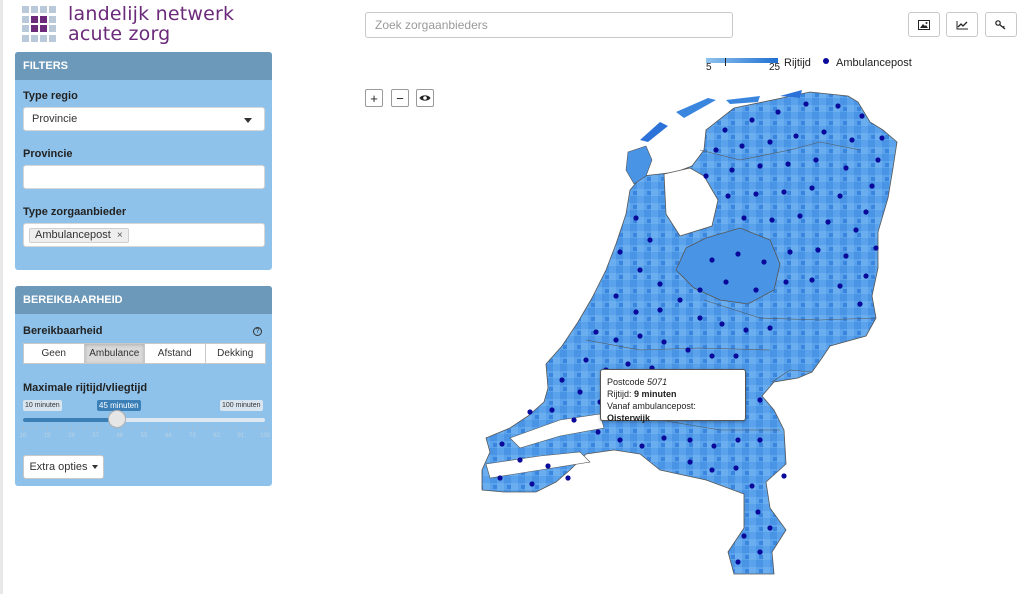 The width and height of the screenshot is (1024, 594). Describe the element at coordinates (1001, 24) in the screenshot. I see `key-button` at that location.